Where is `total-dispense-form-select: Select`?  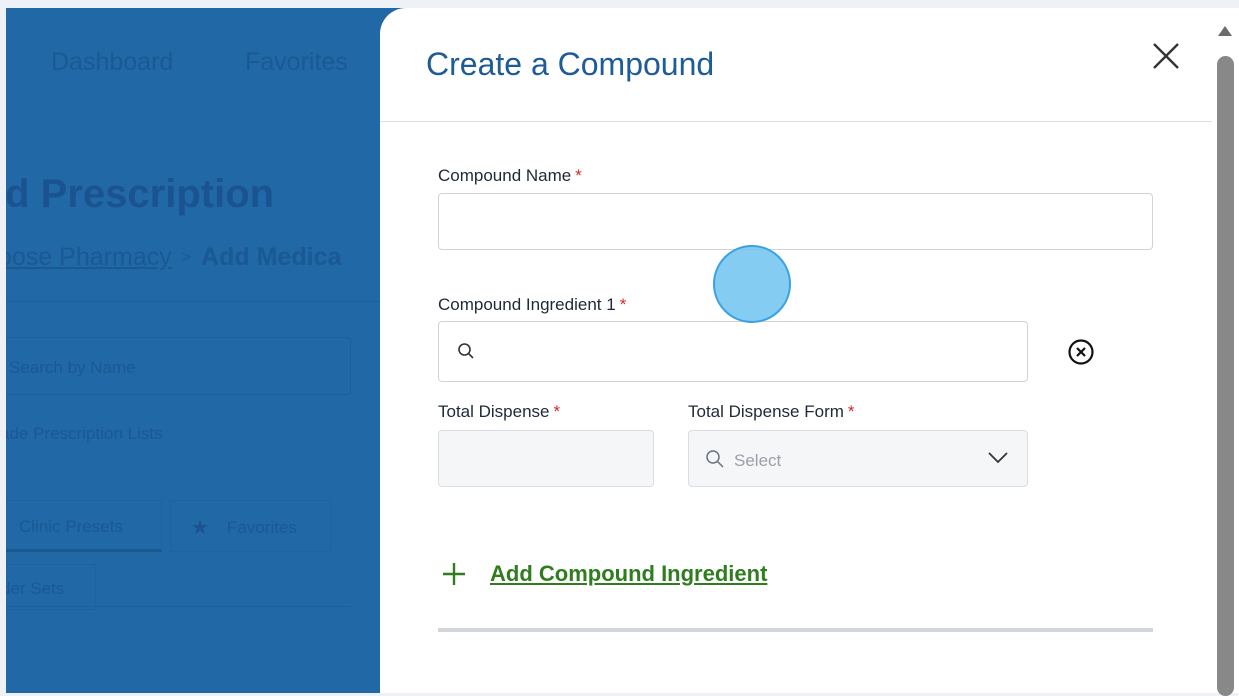 total-dispense-form-select: Select is located at coordinates (858, 458).